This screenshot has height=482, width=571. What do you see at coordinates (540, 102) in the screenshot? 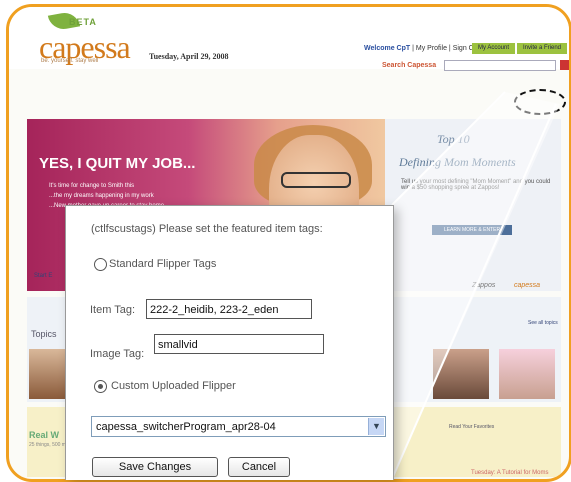
I see `highlight-ellipse` at bounding box center [540, 102].